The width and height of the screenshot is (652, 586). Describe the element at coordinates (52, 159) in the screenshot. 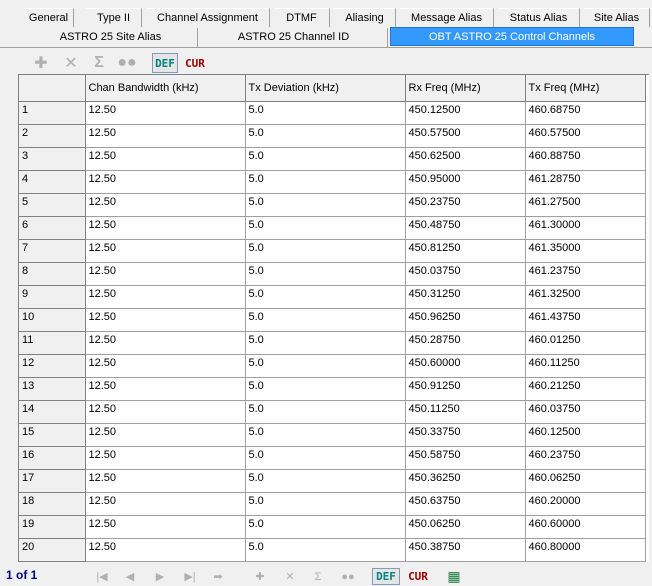

I see `row-header: 3` at that location.